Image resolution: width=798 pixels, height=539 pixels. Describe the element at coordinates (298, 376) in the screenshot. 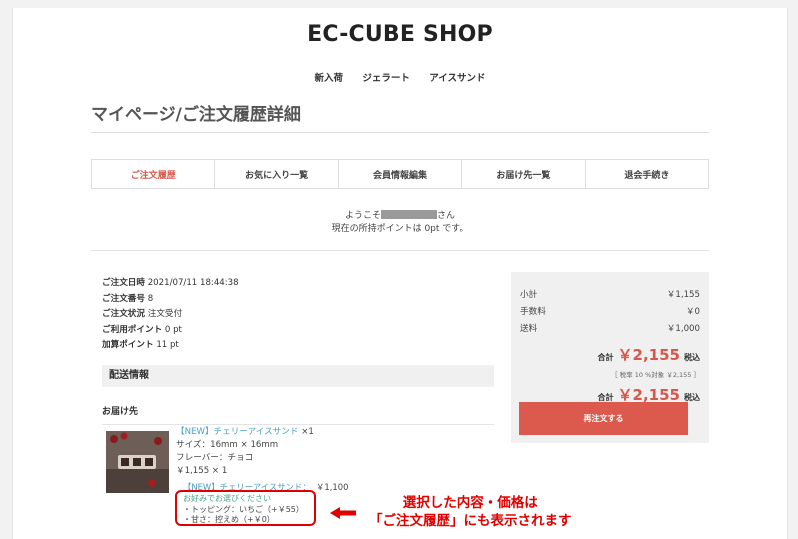

I see `shipping-section-title: 配送情報` at that location.